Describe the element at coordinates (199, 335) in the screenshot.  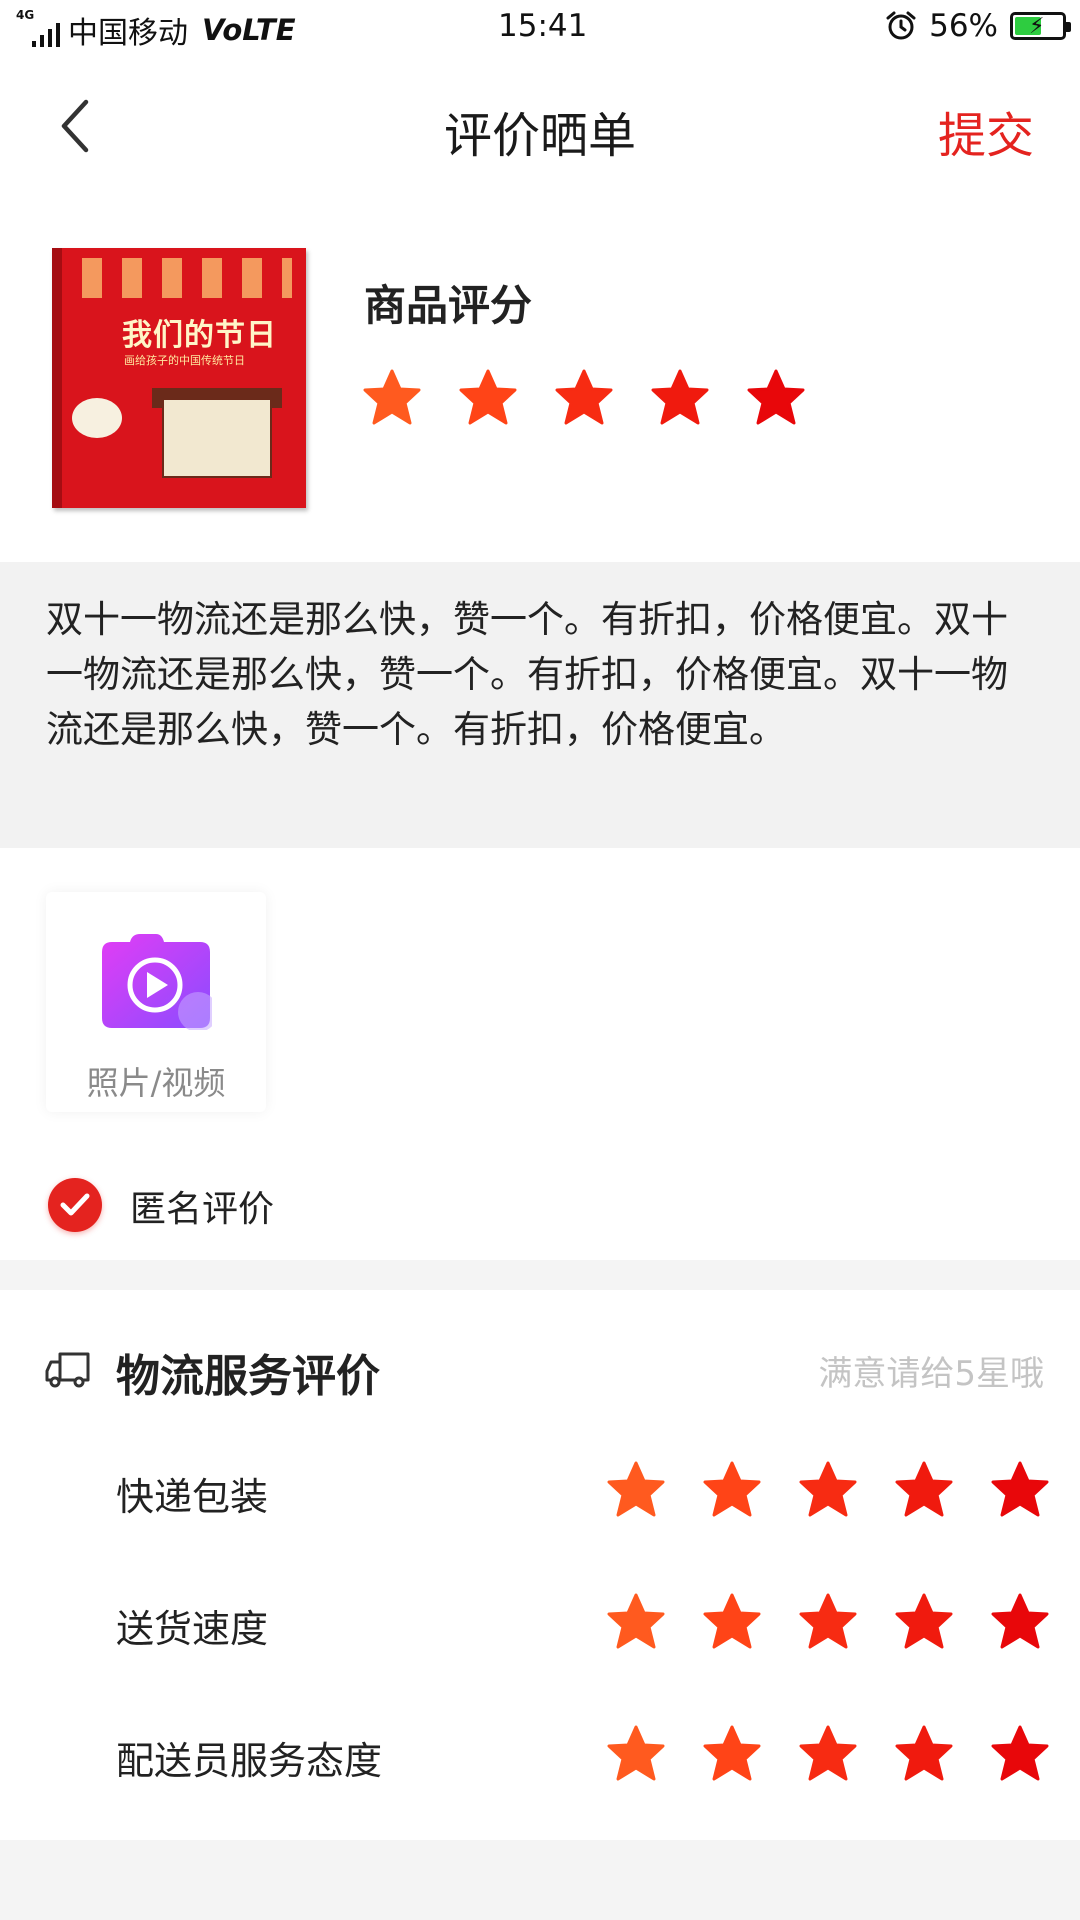
I see `product-cover-title: 我们的节日` at that location.